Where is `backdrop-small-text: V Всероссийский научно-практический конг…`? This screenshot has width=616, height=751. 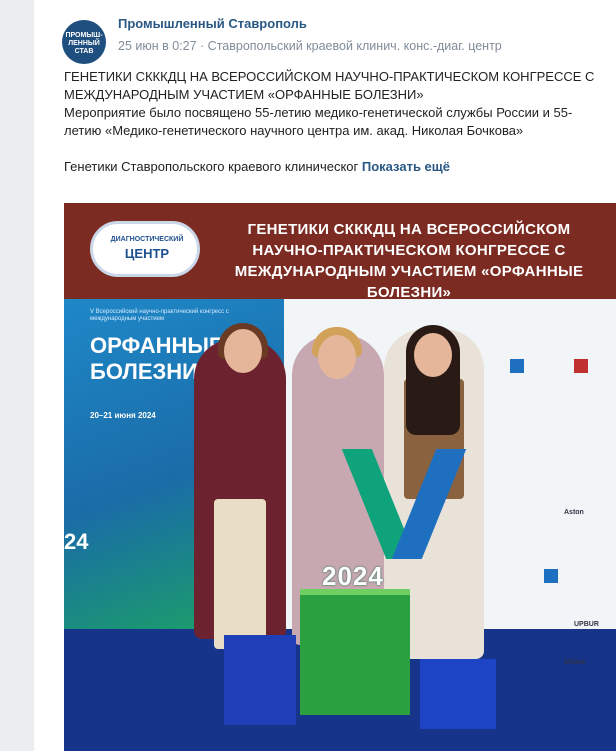 backdrop-small-text: V Всероссийский научно-практический конг… is located at coordinates (159, 315).